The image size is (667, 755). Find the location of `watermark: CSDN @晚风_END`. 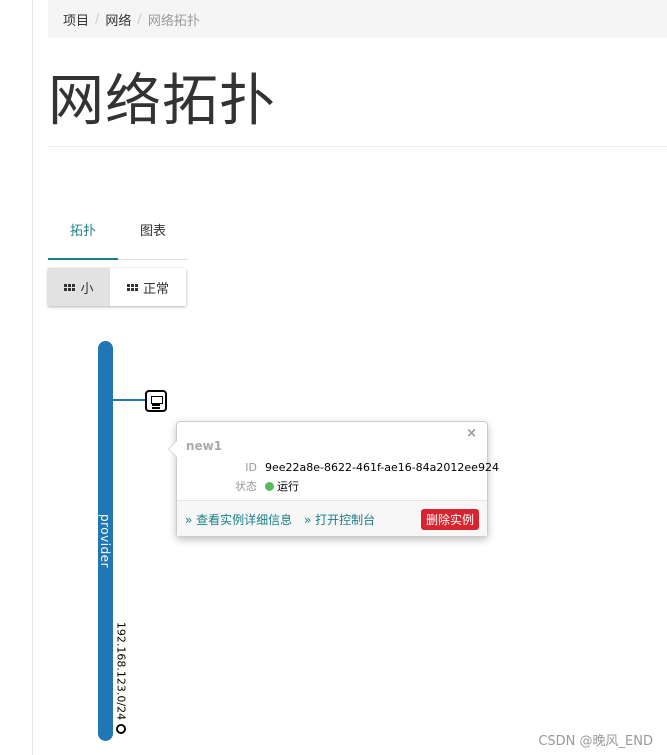

watermark: CSDN @晚风_END is located at coordinates (595, 741).